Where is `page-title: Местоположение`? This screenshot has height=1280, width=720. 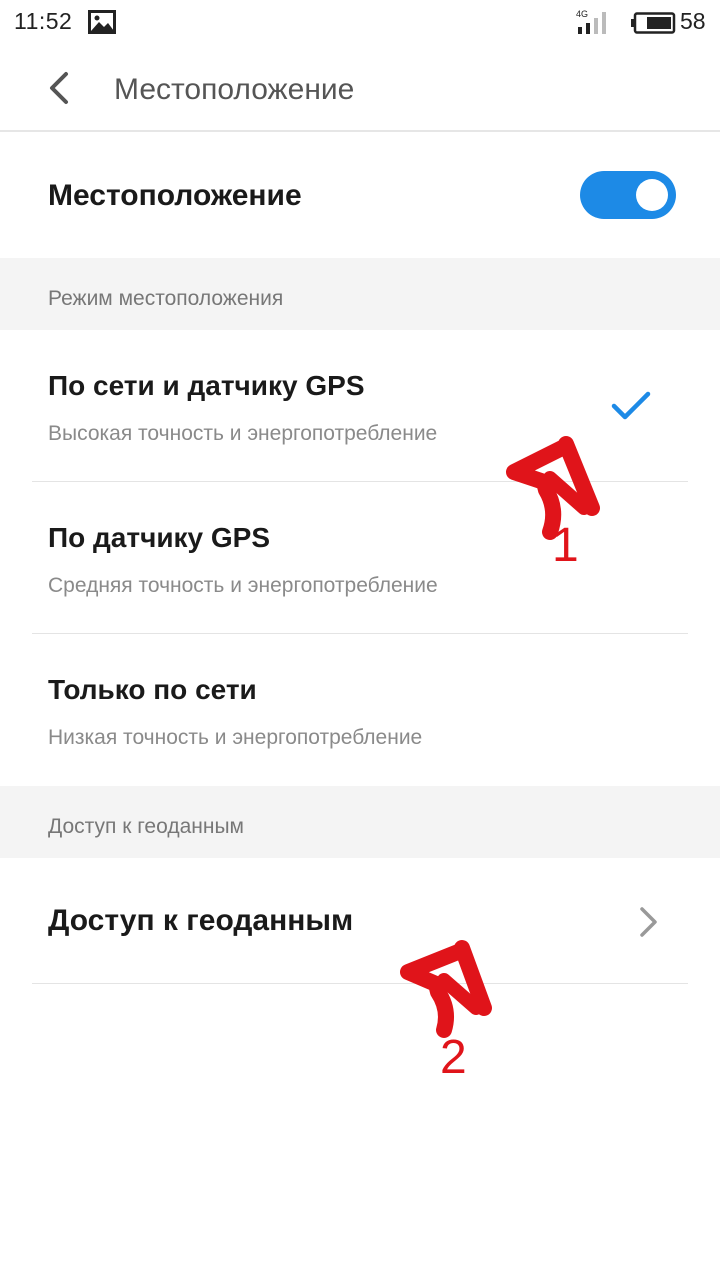
page-title: Местоположение is located at coordinates (234, 89).